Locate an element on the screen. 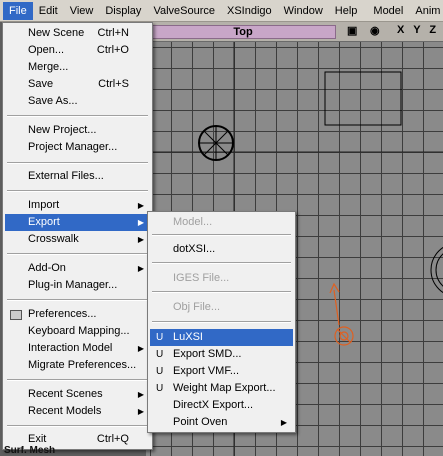  viewport-title: Top is located at coordinates (243, 32).